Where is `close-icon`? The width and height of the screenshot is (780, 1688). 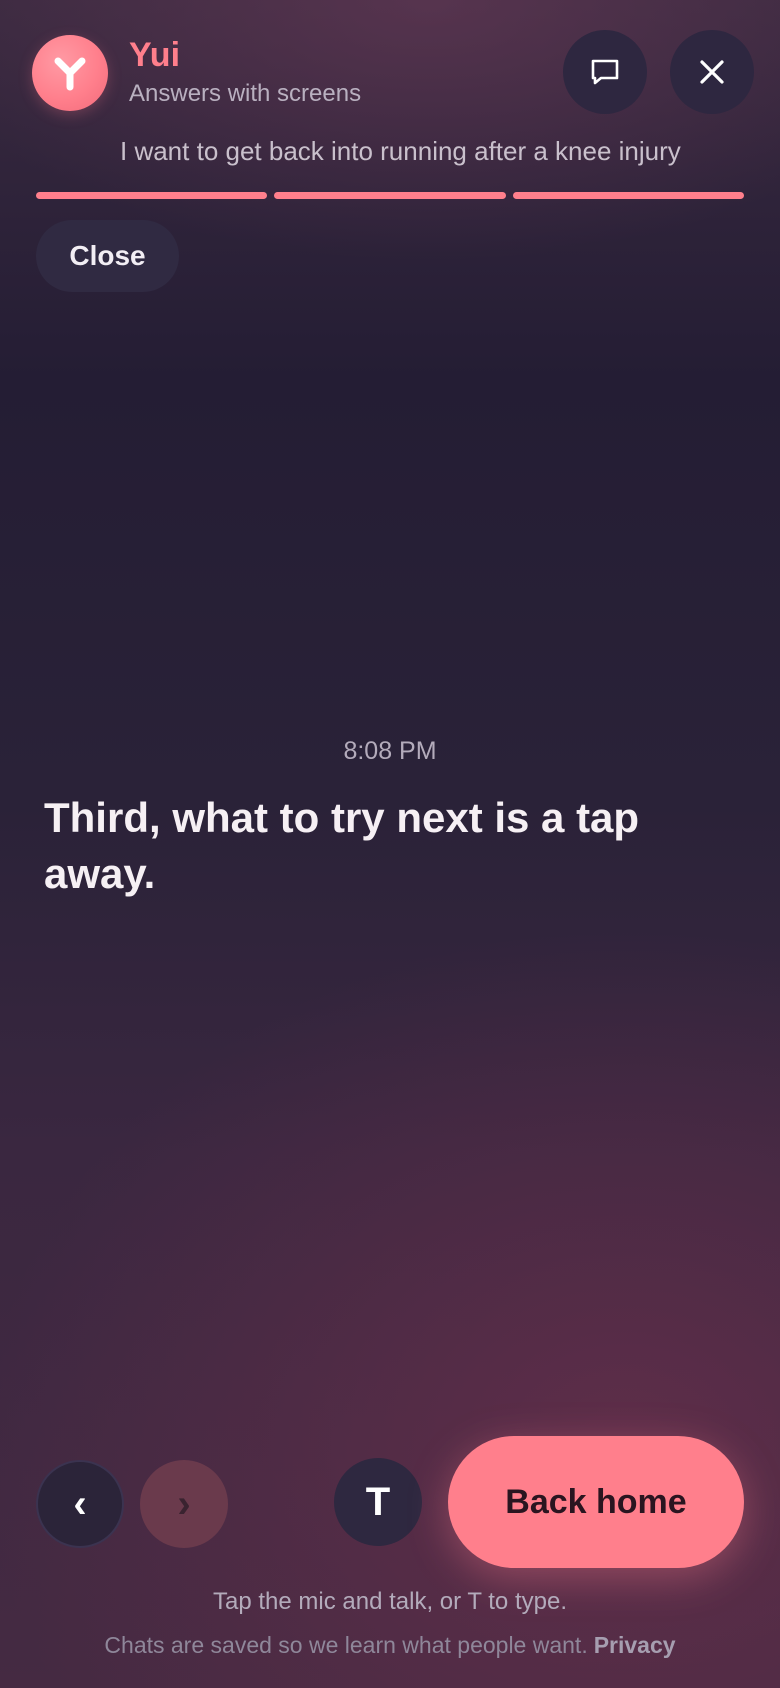 close-icon is located at coordinates (712, 72).